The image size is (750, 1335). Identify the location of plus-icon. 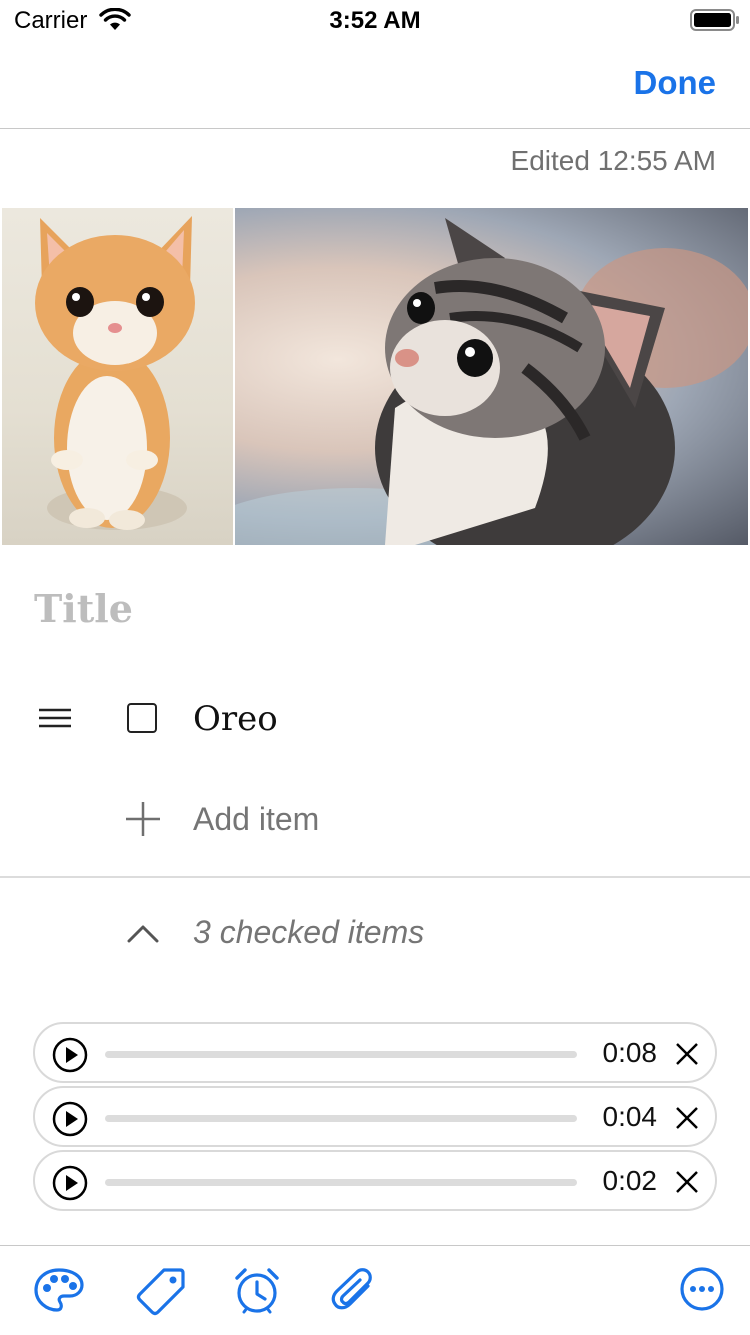
(143, 821).